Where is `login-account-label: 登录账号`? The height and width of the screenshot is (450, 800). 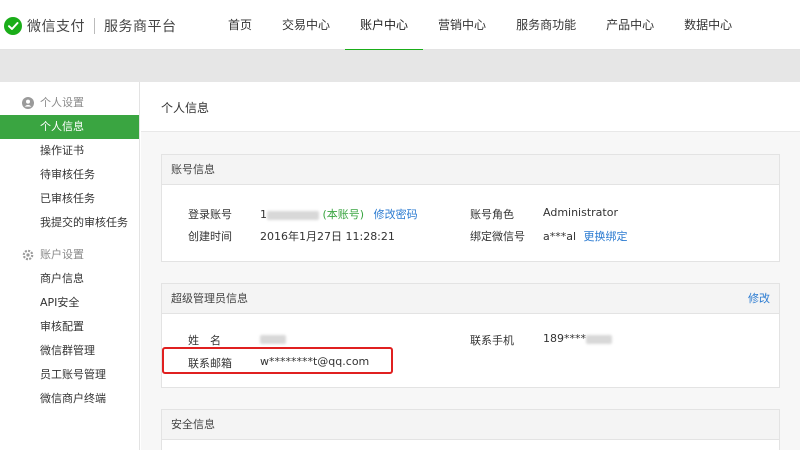
login-account-label: 登录账号 is located at coordinates (210, 214).